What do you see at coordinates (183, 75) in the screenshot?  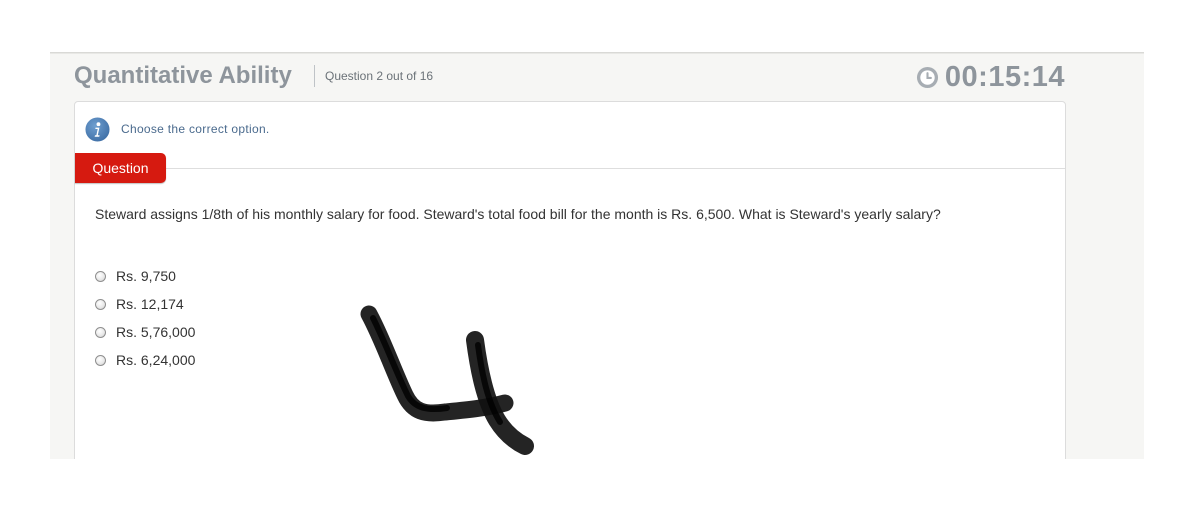 I see `section-title: Quantitative Ability` at bounding box center [183, 75].